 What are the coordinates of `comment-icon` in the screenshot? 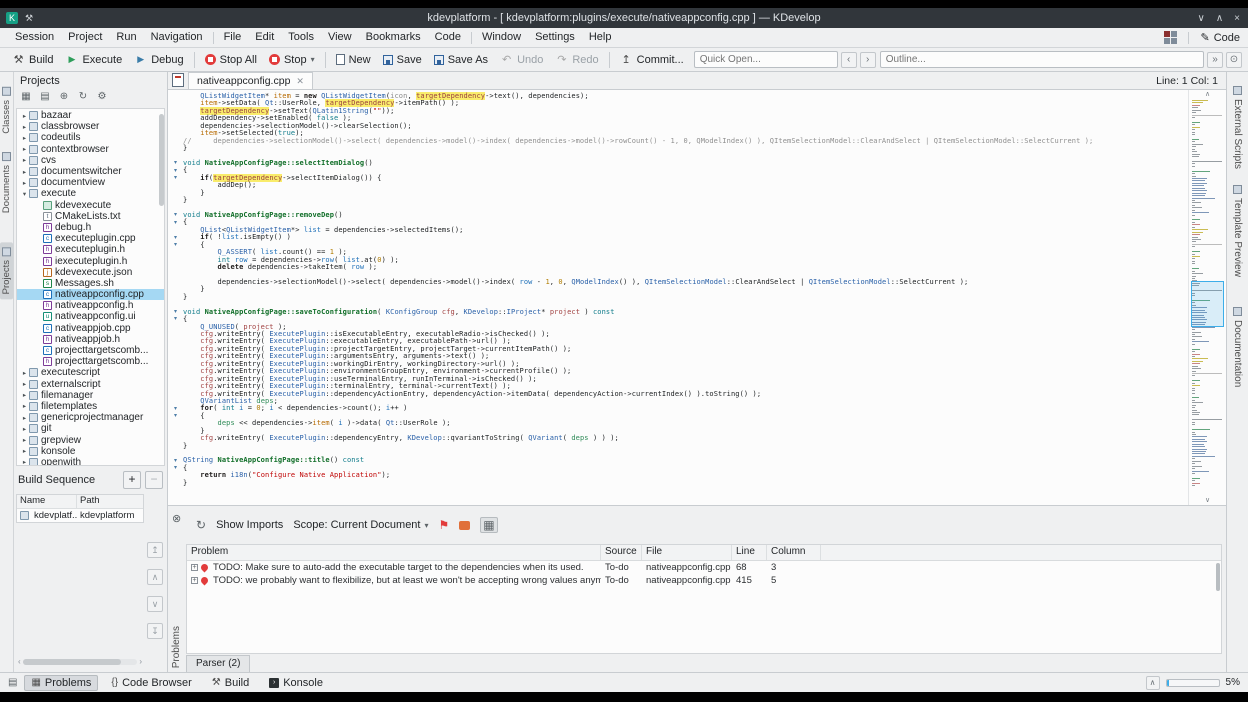 It's located at (465, 525).